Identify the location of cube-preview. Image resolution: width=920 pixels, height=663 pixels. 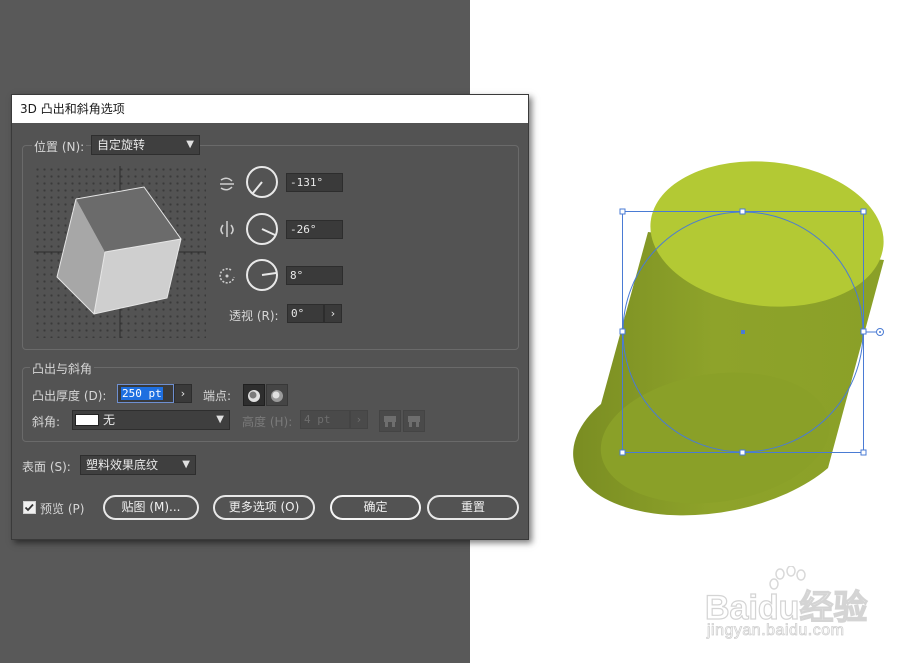
(120, 252).